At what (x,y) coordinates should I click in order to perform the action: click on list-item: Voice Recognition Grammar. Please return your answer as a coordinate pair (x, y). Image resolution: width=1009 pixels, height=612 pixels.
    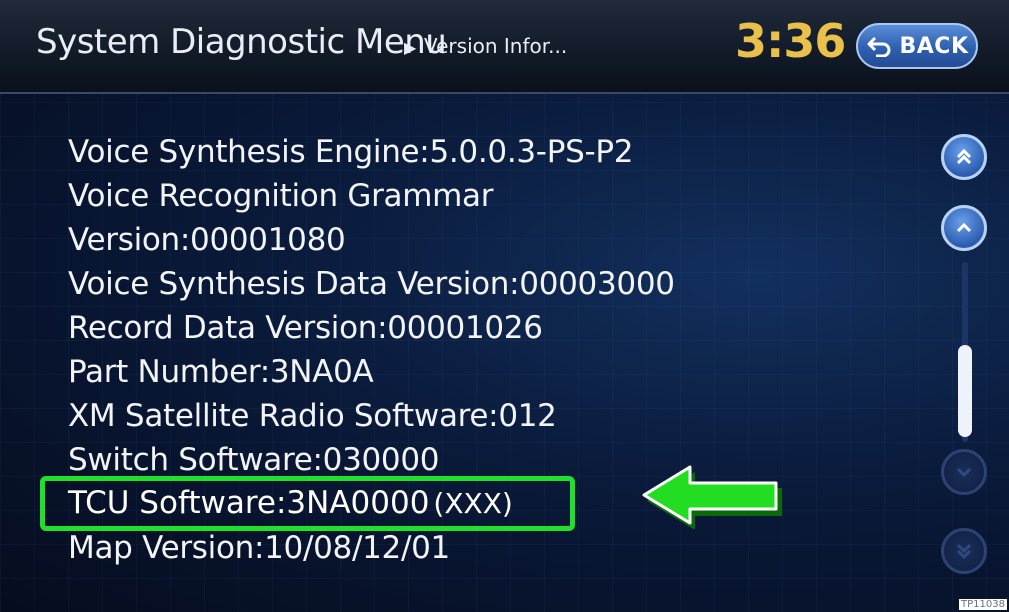
    Looking at the image, I should click on (281, 196).